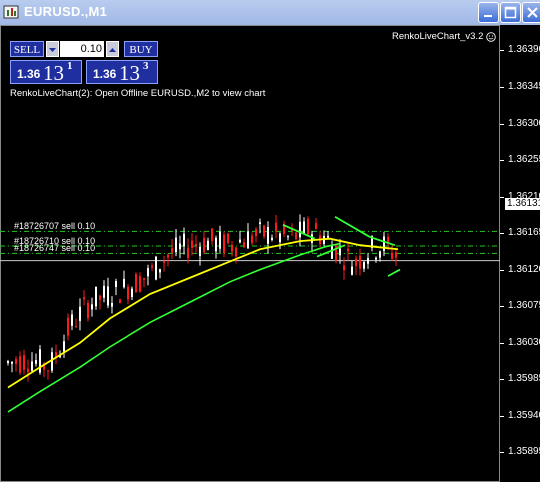  Describe the element at coordinates (84, 63) in the screenshot. I see `one-click-trade-panel: SELL BUY 1.36 13 1 1.36 13 3` at that location.